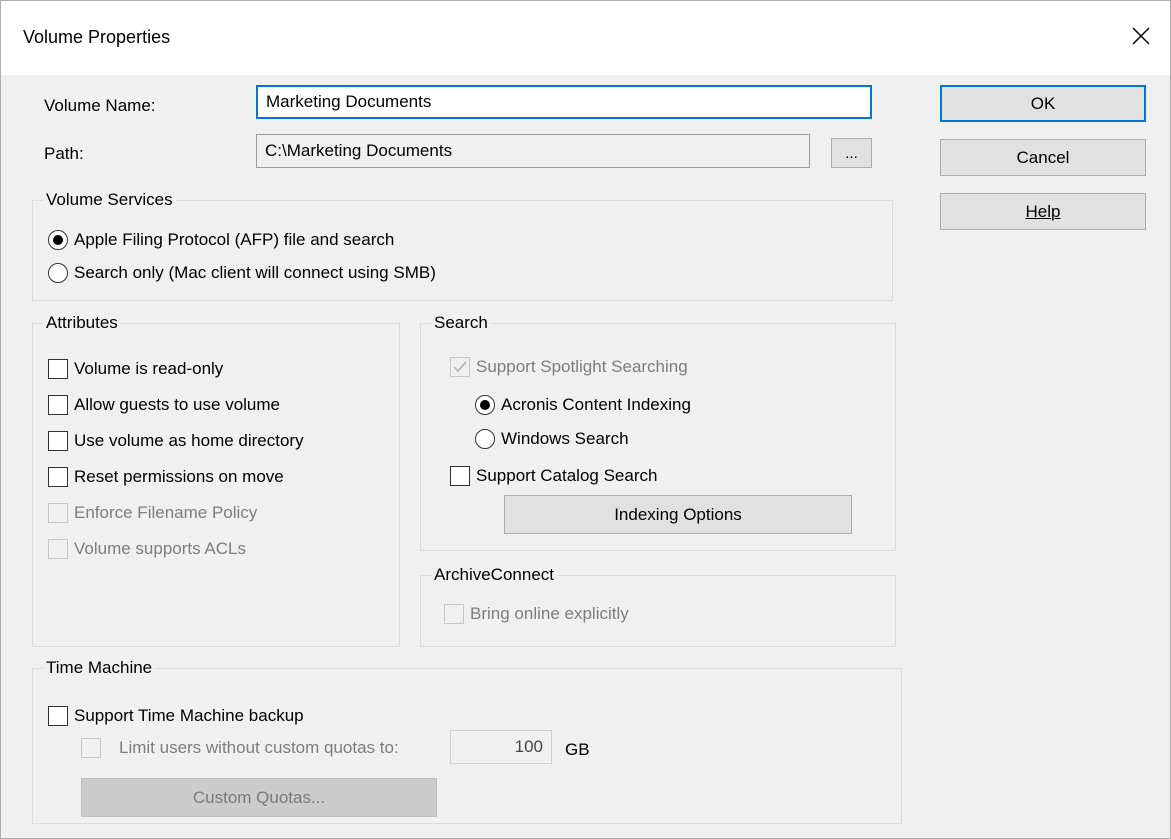  I want to click on ok-button: OK, so click(1043, 103).